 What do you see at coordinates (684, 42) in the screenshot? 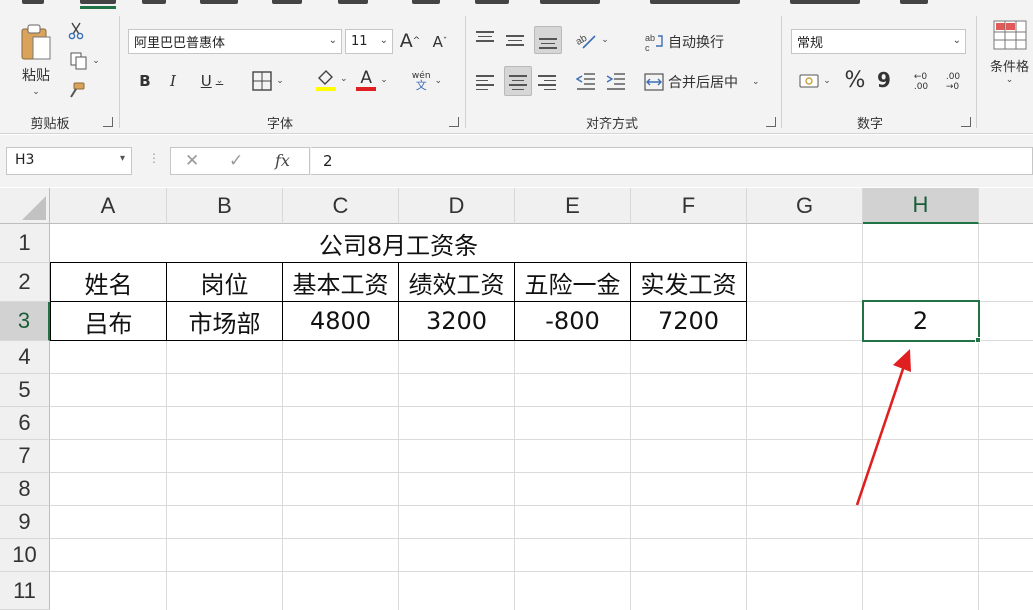
I see `wrap-text-button: ab c 自动换行` at bounding box center [684, 42].